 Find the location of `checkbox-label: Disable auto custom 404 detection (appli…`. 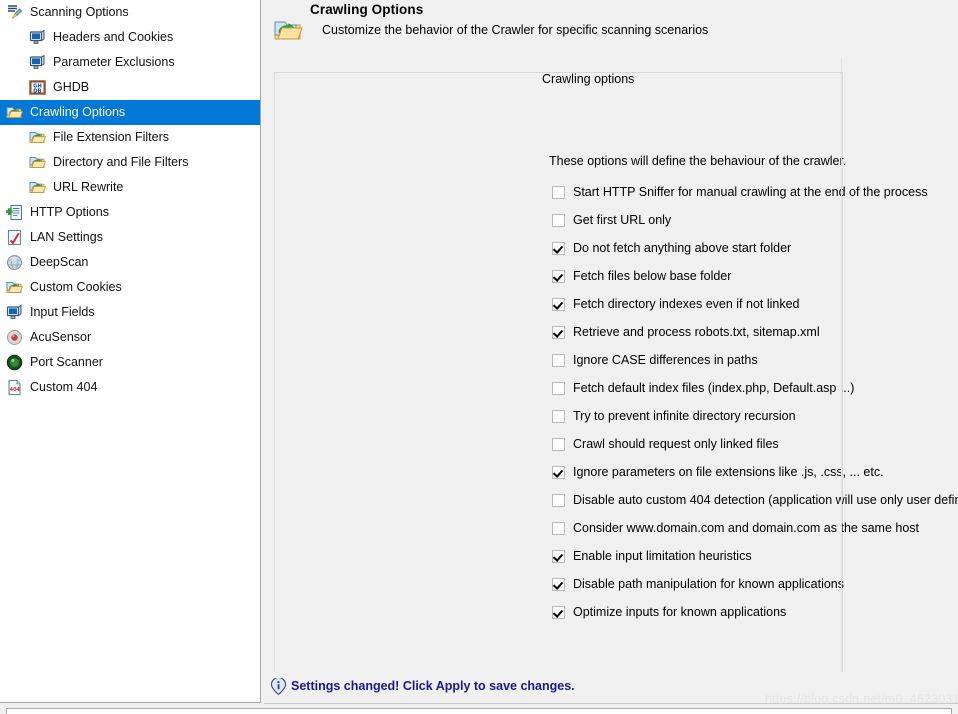

checkbox-label: Disable auto custom 404 detection (appli… is located at coordinates (765, 500).